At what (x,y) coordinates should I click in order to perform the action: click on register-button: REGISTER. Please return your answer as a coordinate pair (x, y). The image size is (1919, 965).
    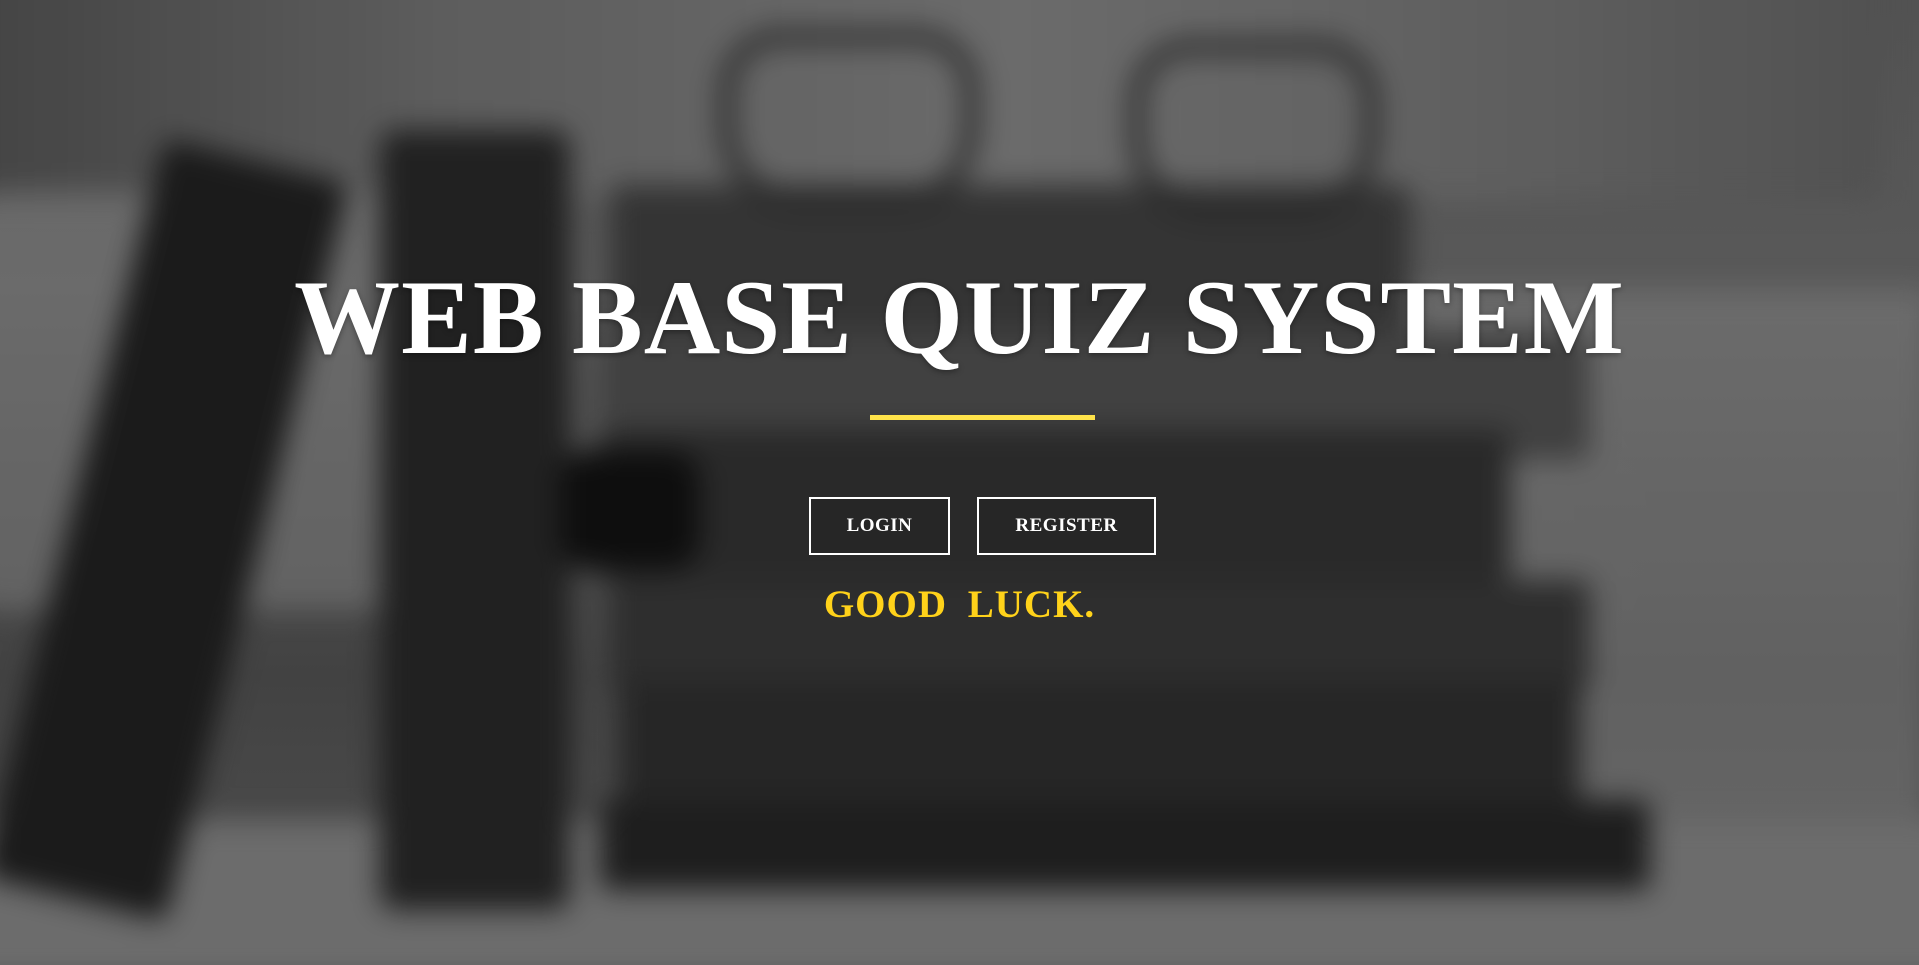
    Looking at the image, I should click on (1066, 526).